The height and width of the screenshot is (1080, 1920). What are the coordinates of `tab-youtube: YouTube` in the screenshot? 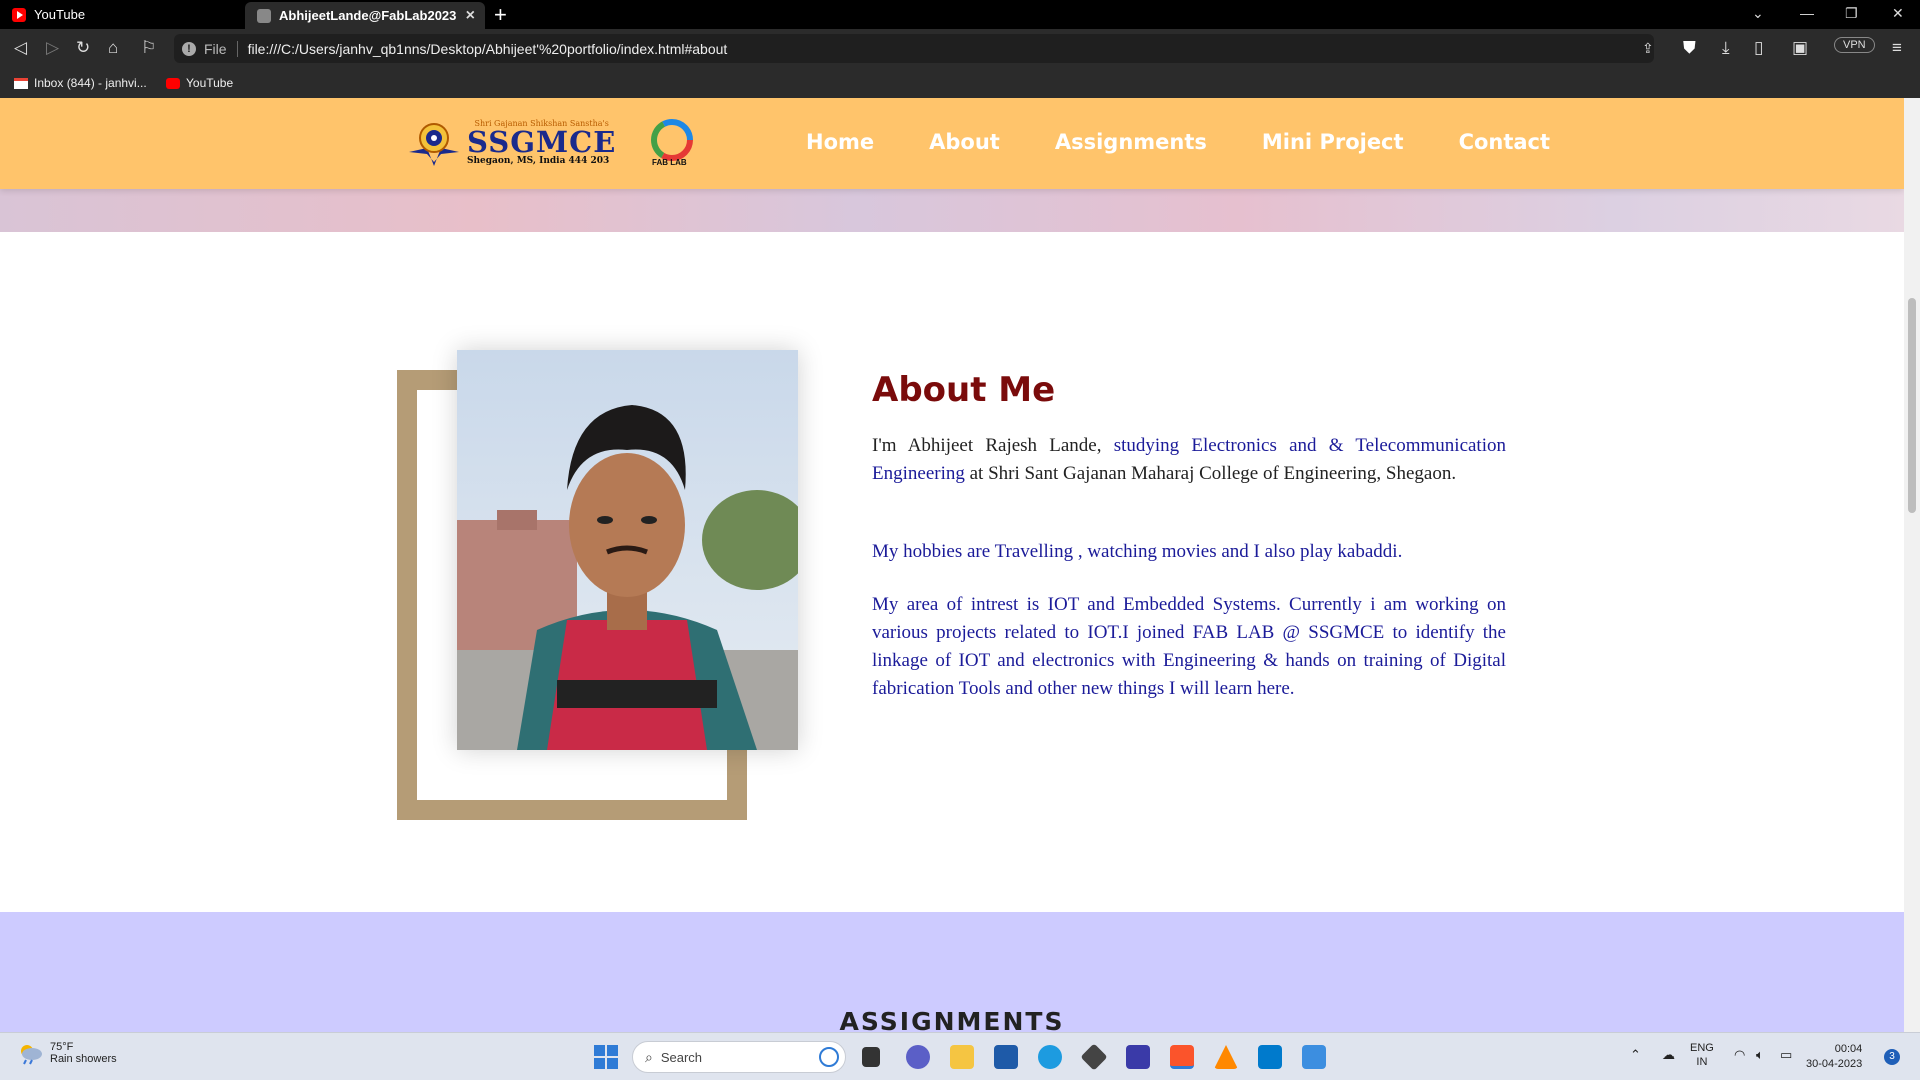 It's located at (120, 14).